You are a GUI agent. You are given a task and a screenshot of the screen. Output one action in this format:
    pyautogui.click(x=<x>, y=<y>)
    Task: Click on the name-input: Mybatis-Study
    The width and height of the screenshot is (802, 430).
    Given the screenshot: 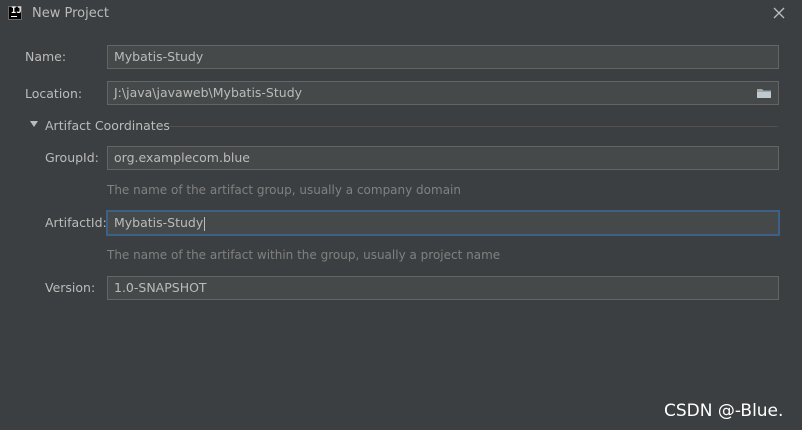 What is the action you would take?
    pyautogui.click(x=443, y=57)
    